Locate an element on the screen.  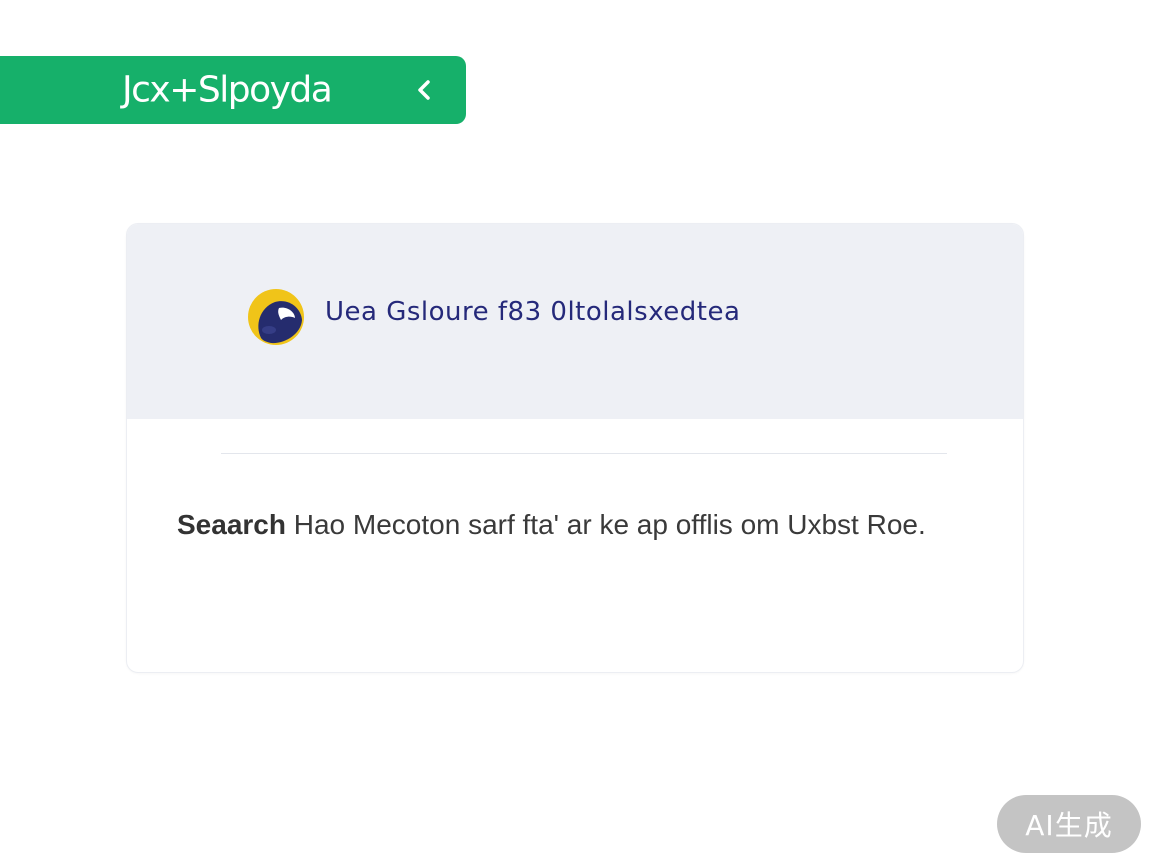
brand-name: Jcx+Slpoyda is located at coordinates (227, 90).